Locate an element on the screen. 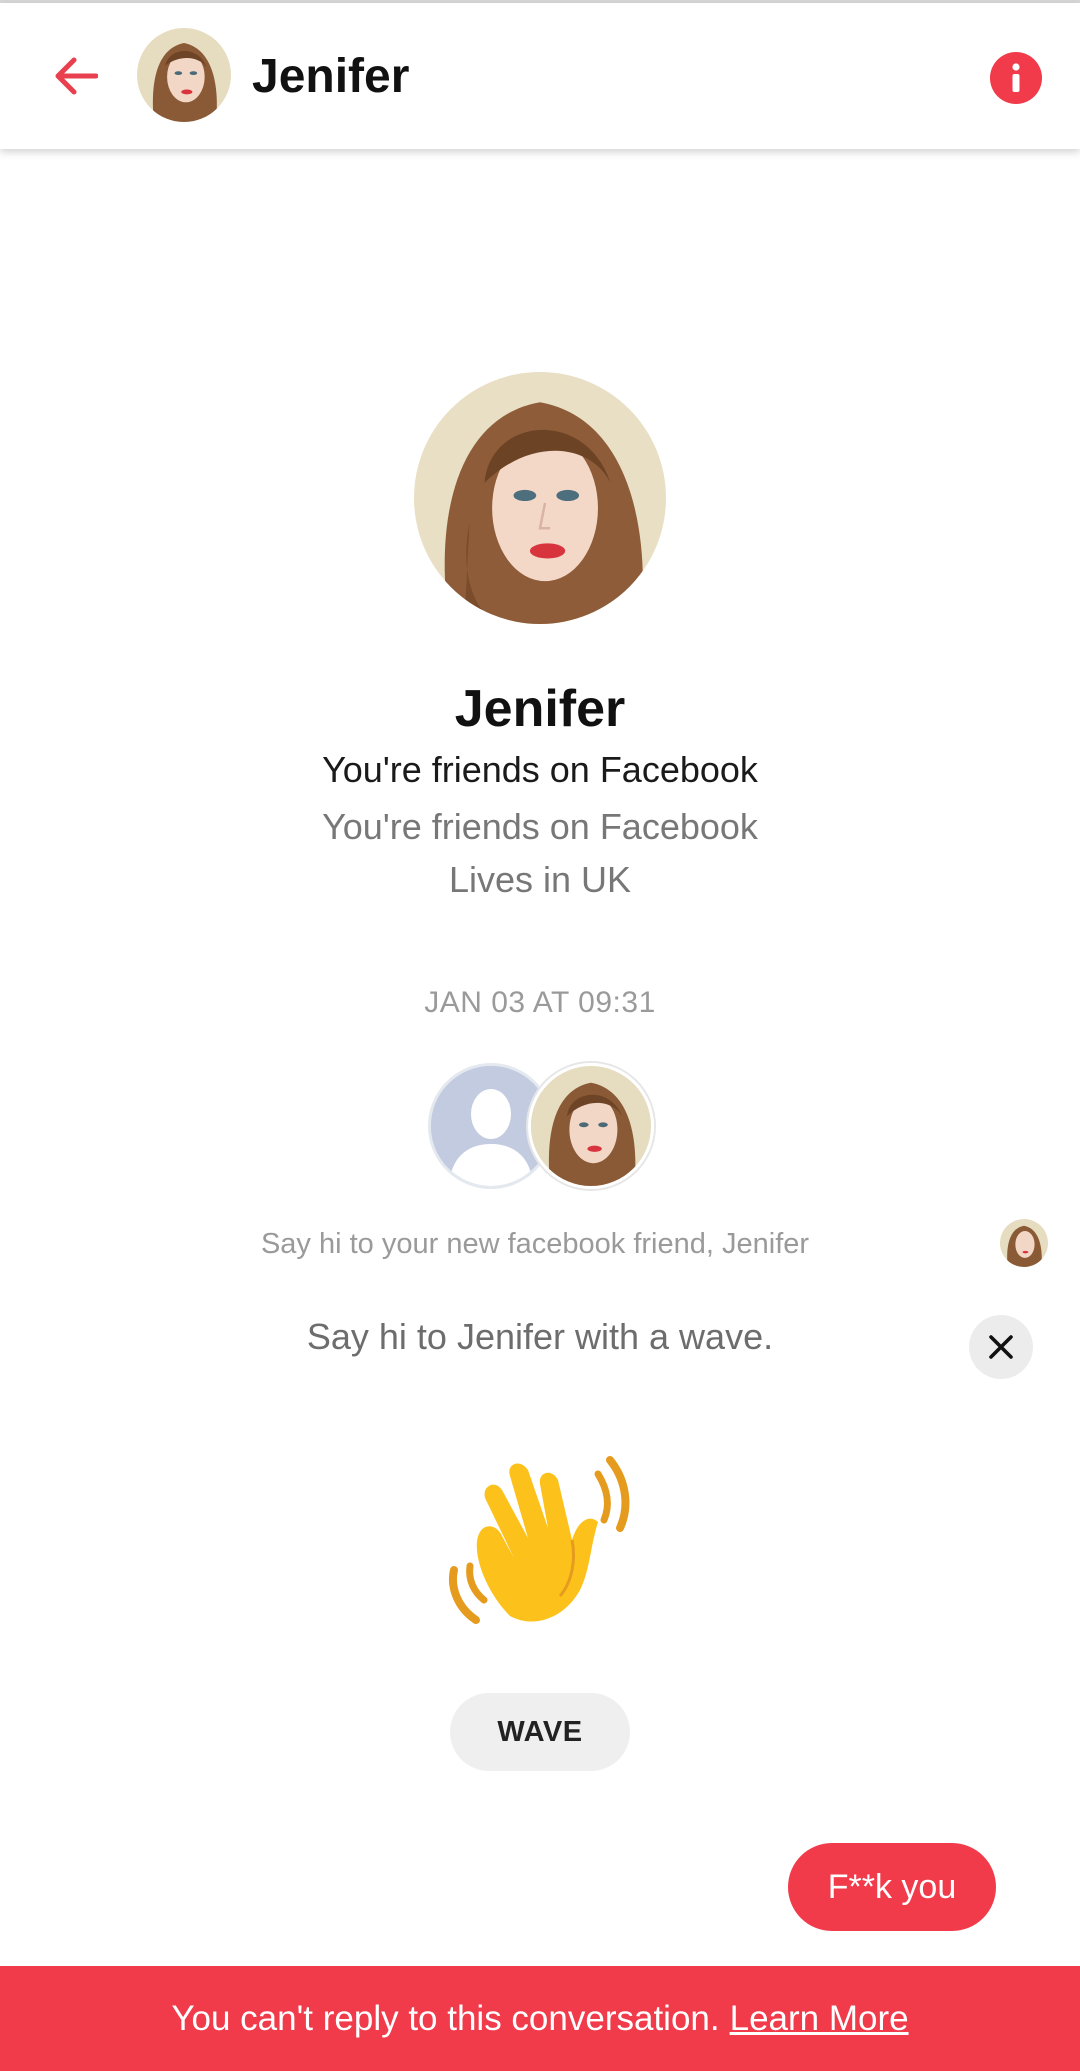  contact-avatar is located at coordinates (184, 75).